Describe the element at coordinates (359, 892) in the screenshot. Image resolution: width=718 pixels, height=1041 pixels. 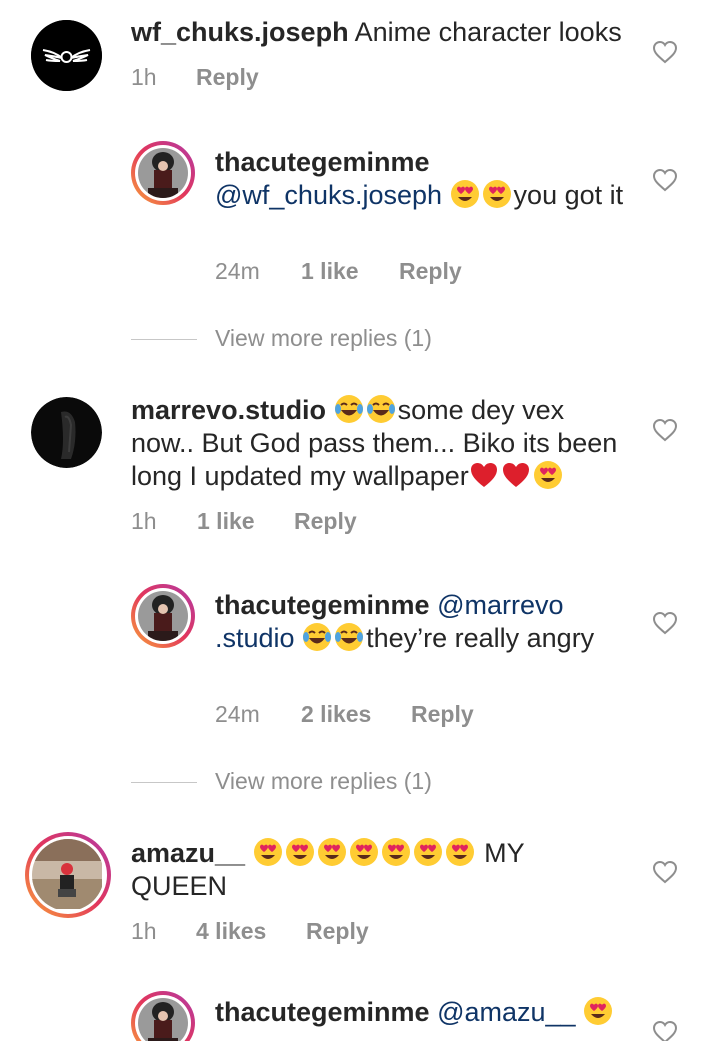
I see `comment-amazu: amazu__ MY QUEEN 1h 4 likes Reply` at that location.